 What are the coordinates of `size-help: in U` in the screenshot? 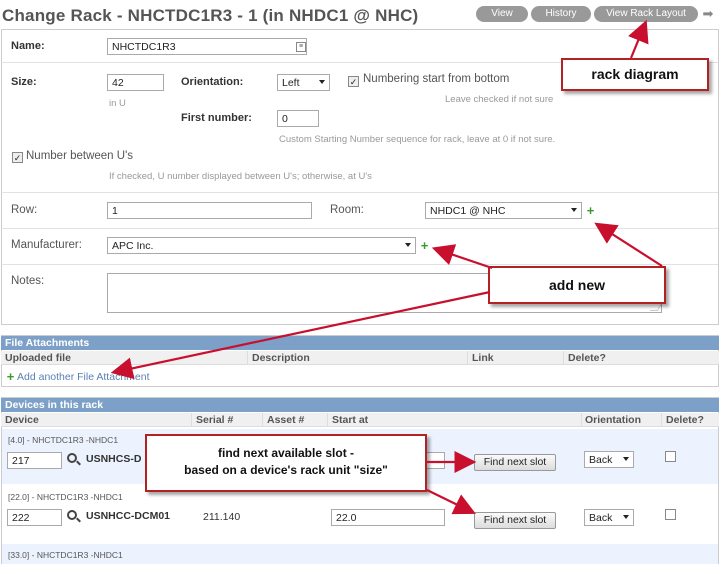 It's located at (117, 103).